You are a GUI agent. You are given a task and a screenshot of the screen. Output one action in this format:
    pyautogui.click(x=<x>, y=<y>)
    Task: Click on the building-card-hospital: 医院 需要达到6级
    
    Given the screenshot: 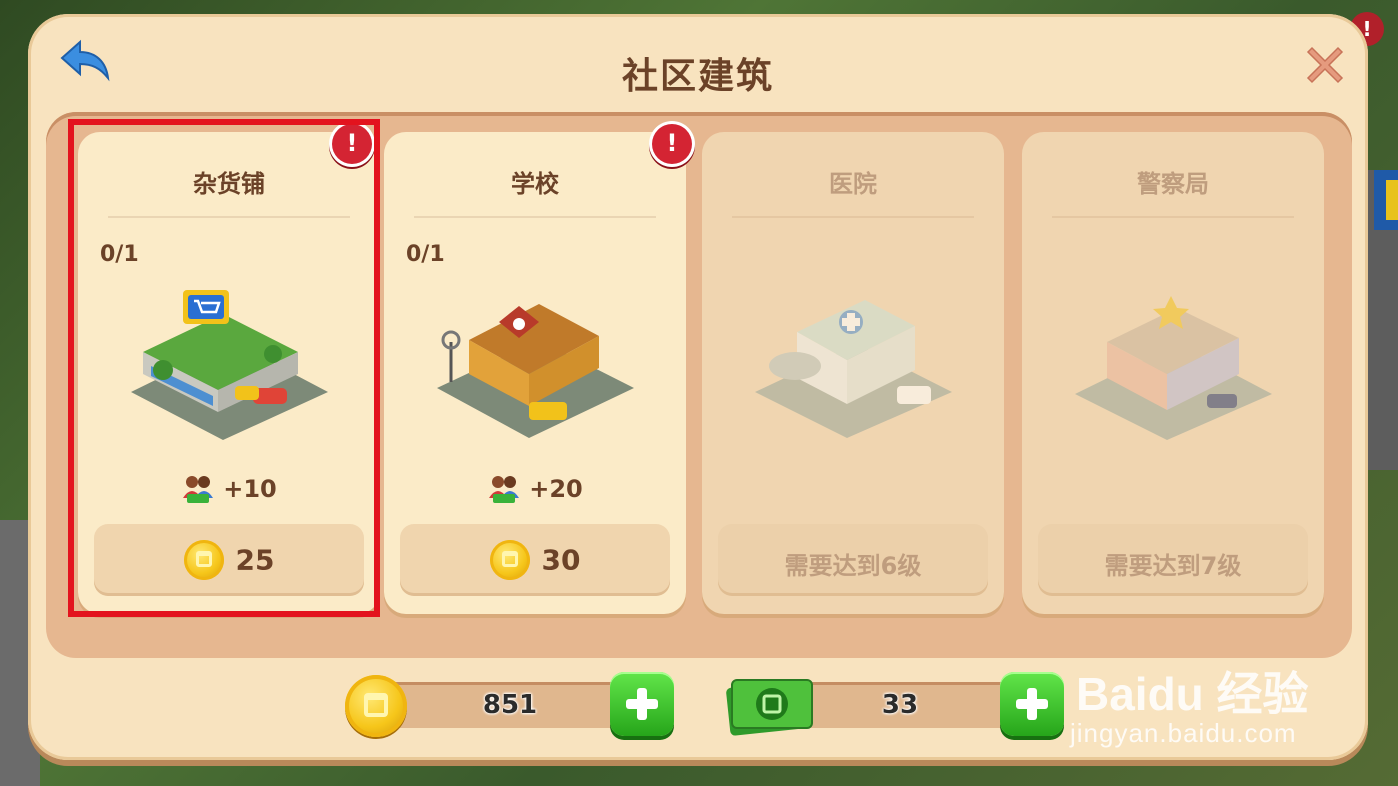 What is the action you would take?
    pyautogui.click(x=853, y=373)
    